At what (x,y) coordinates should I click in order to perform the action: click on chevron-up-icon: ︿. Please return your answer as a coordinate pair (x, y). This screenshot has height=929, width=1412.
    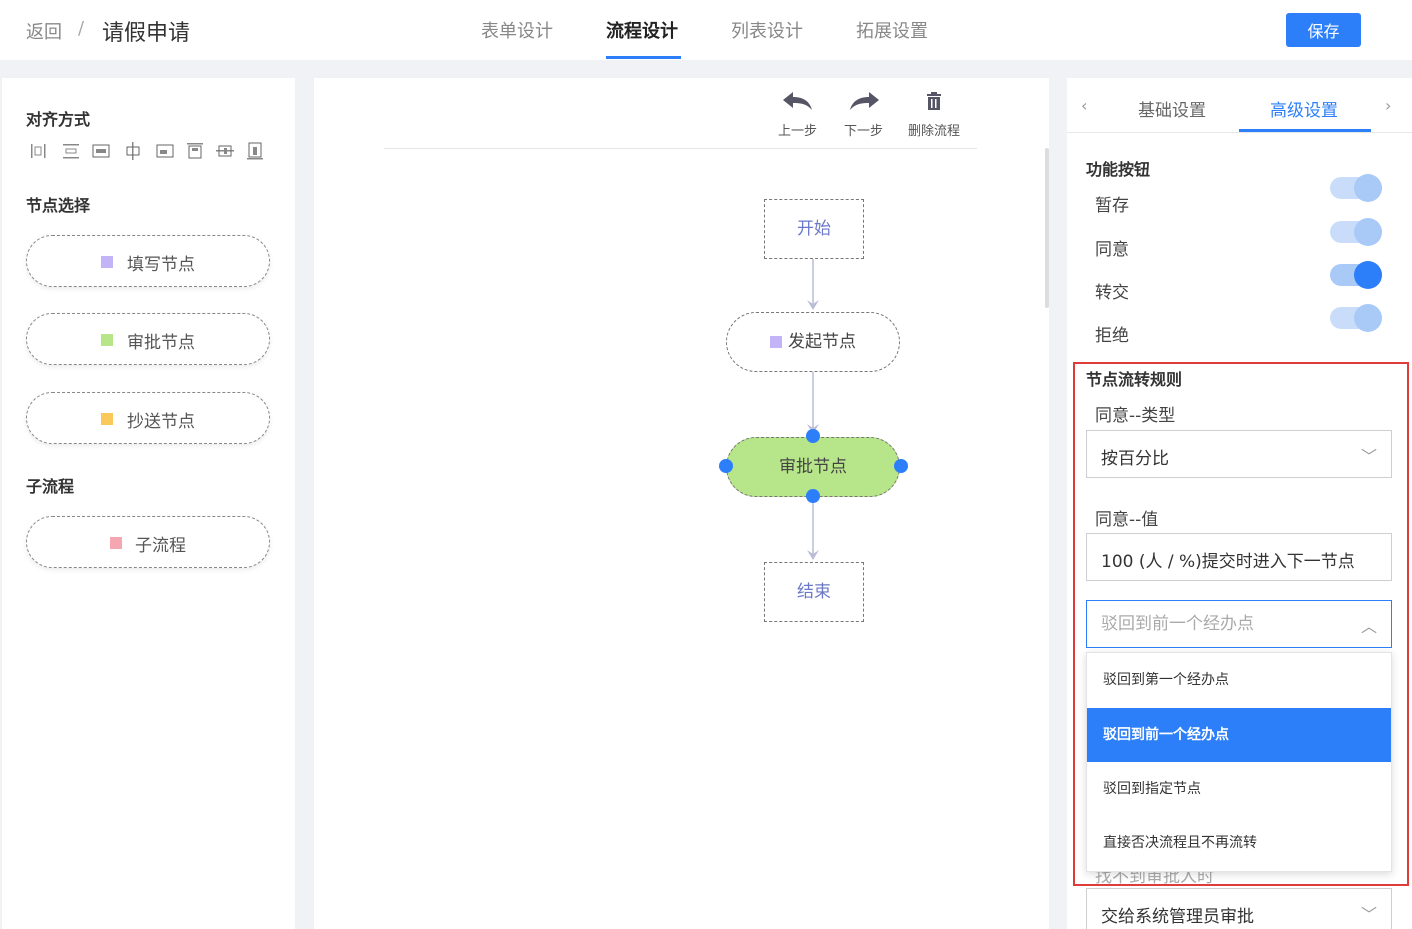
    Looking at the image, I should click on (1368, 626).